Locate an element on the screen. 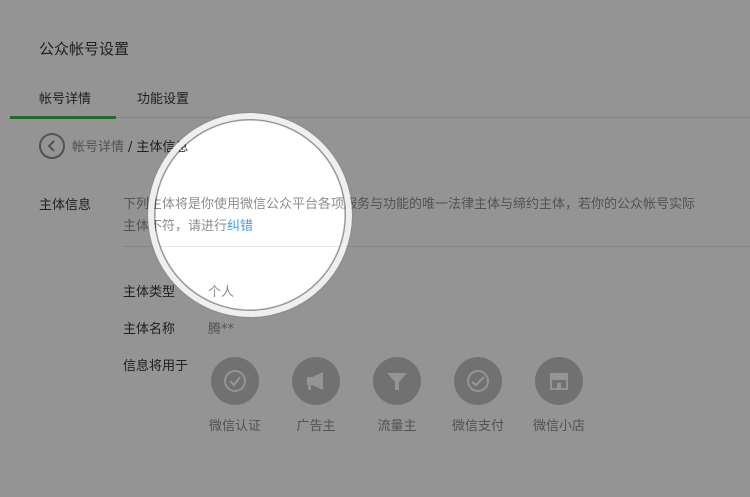  entity-type-label: 主体类型 is located at coordinates (149, 292).